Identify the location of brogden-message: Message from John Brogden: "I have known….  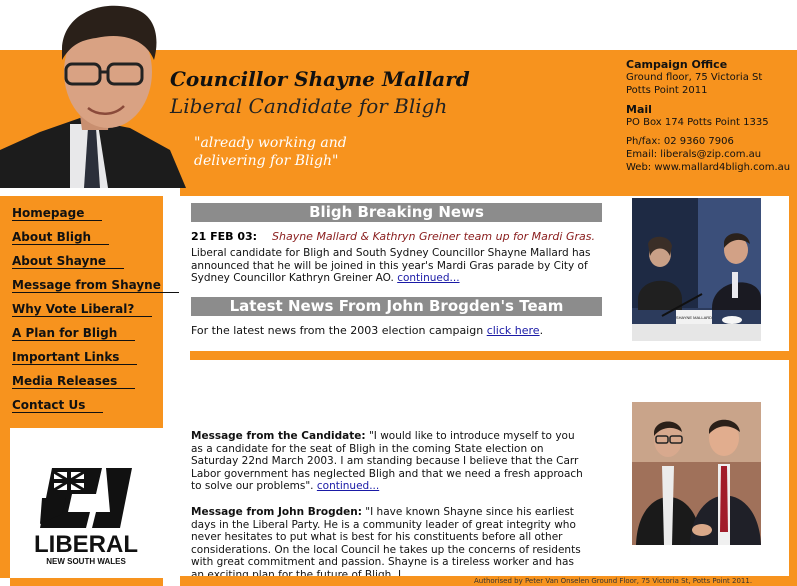
(390, 541).